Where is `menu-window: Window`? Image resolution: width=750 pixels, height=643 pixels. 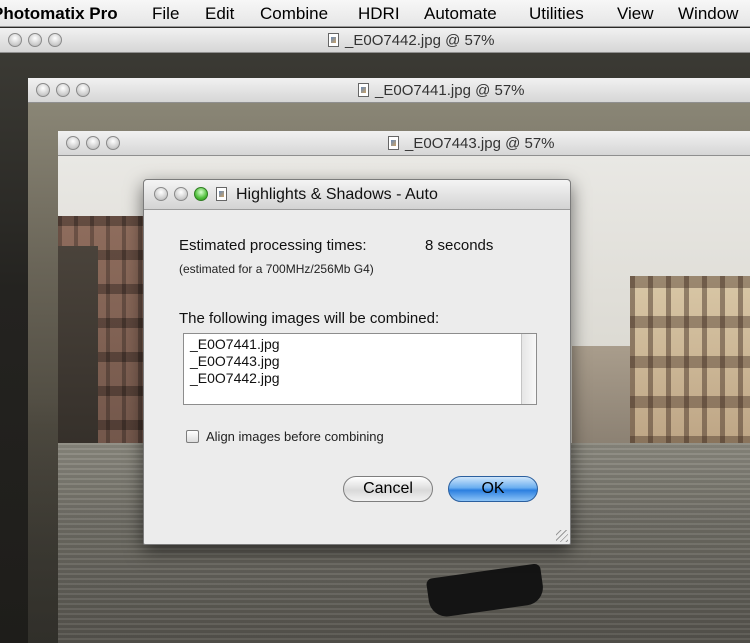 menu-window: Window is located at coordinates (708, 14).